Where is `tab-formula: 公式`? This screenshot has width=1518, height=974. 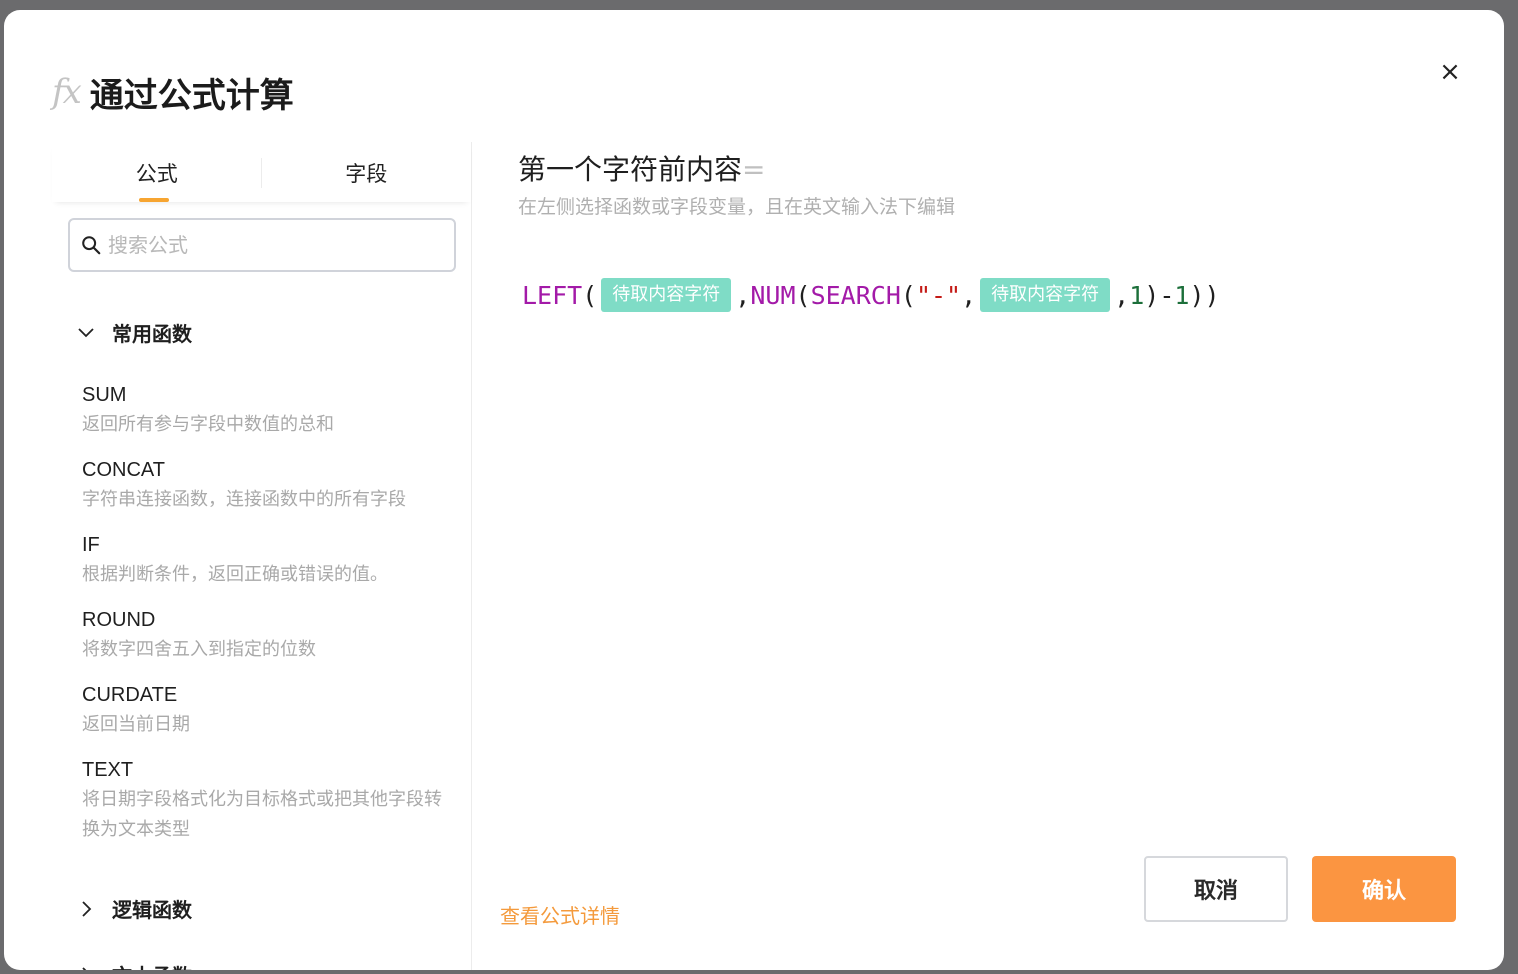
tab-formula: 公式 is located at coordinates (157, 172).